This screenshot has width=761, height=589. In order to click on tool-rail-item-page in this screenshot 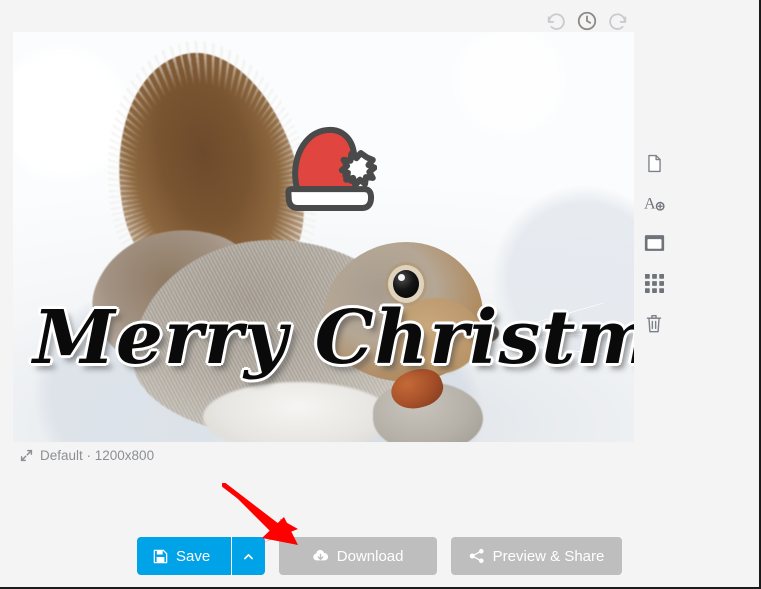, I will do `click(654, 163)`.